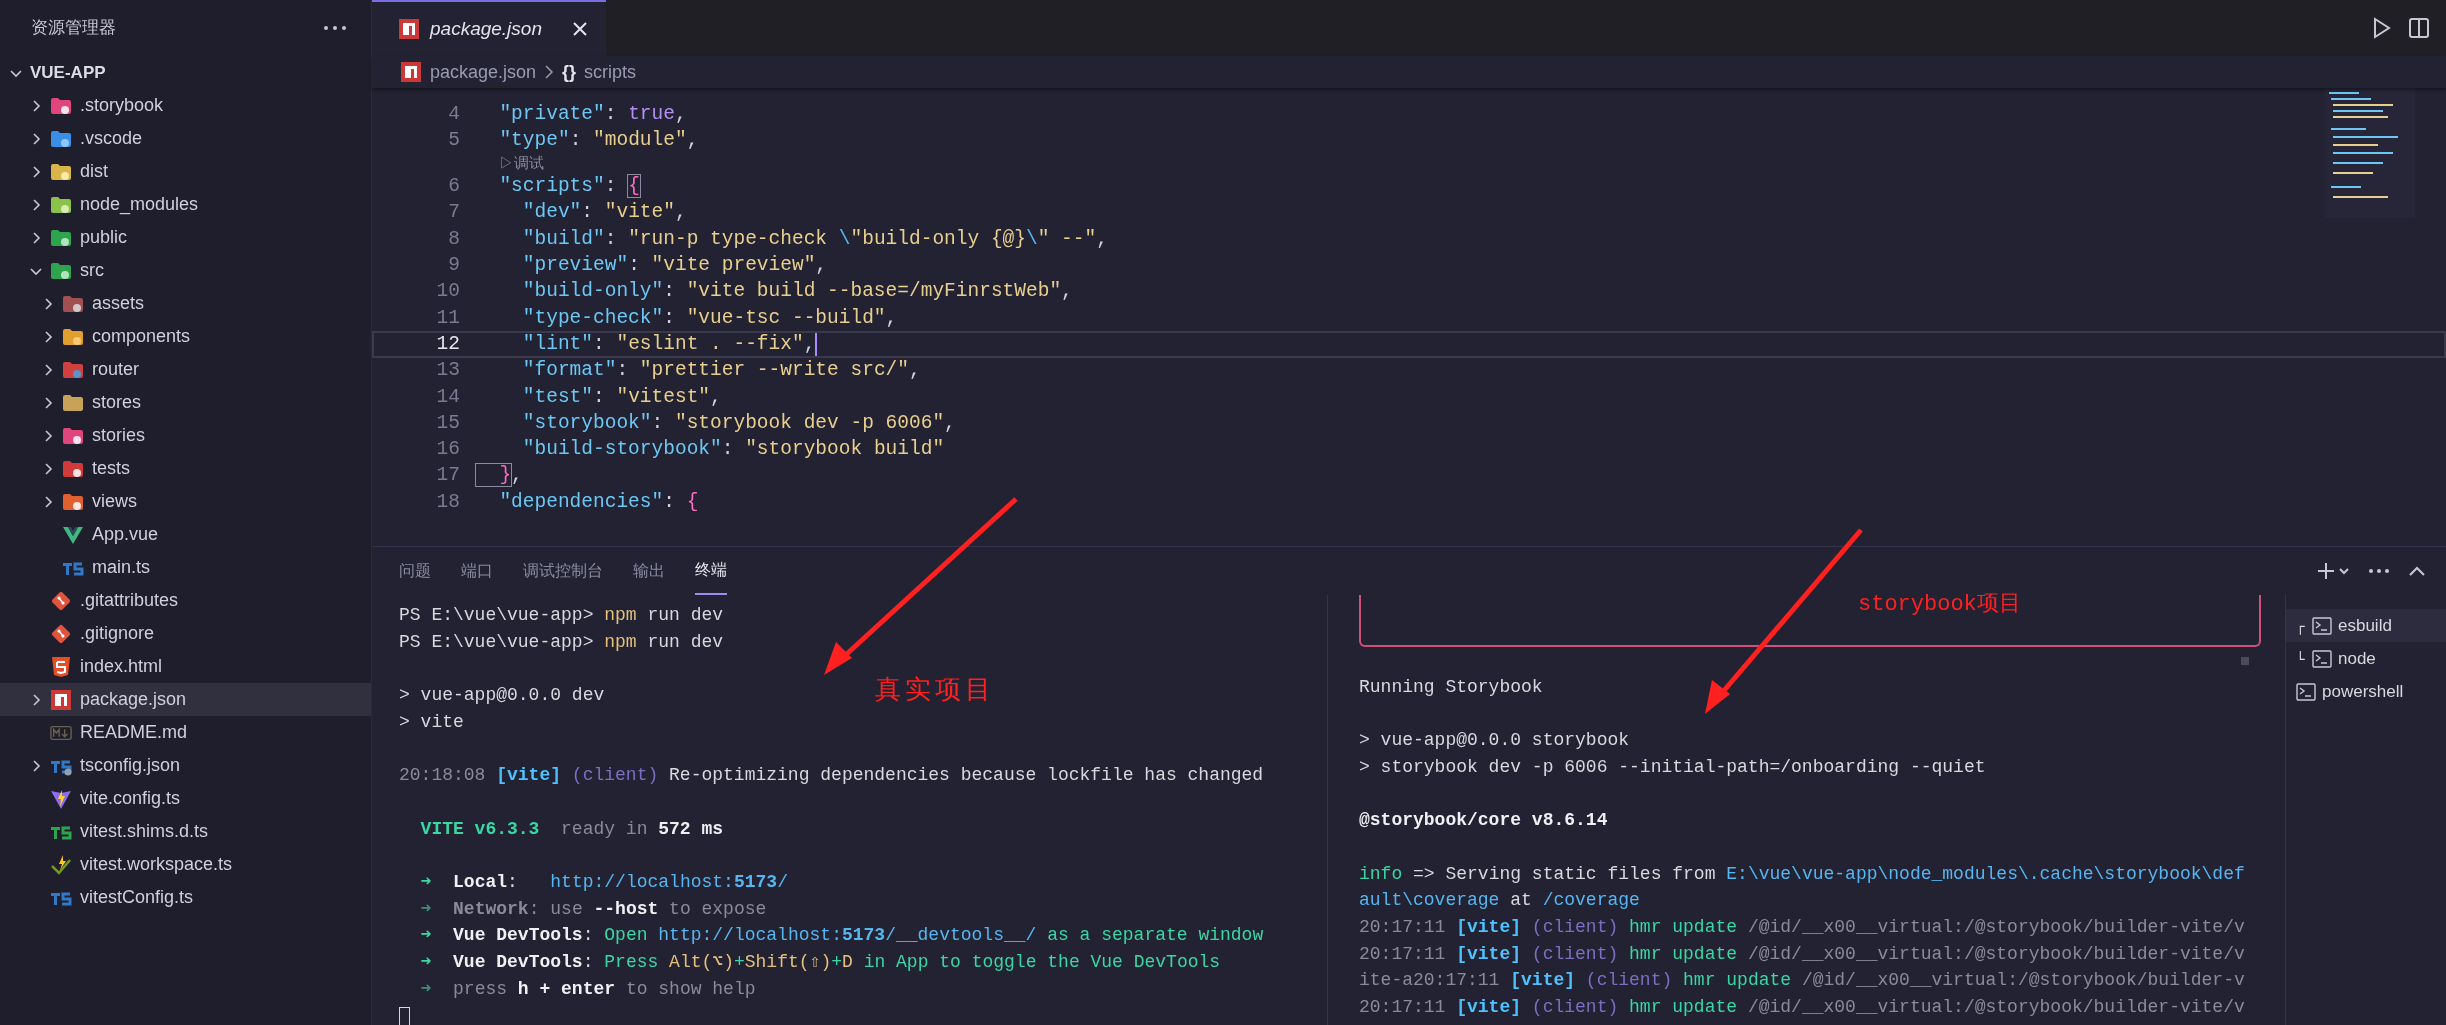 The height and width of the screenshot is (1025, 2446). What do you see at coordinates (185, 402) in the screenshot?
I see `tree-item: stores` at bounding box center [185, 402].